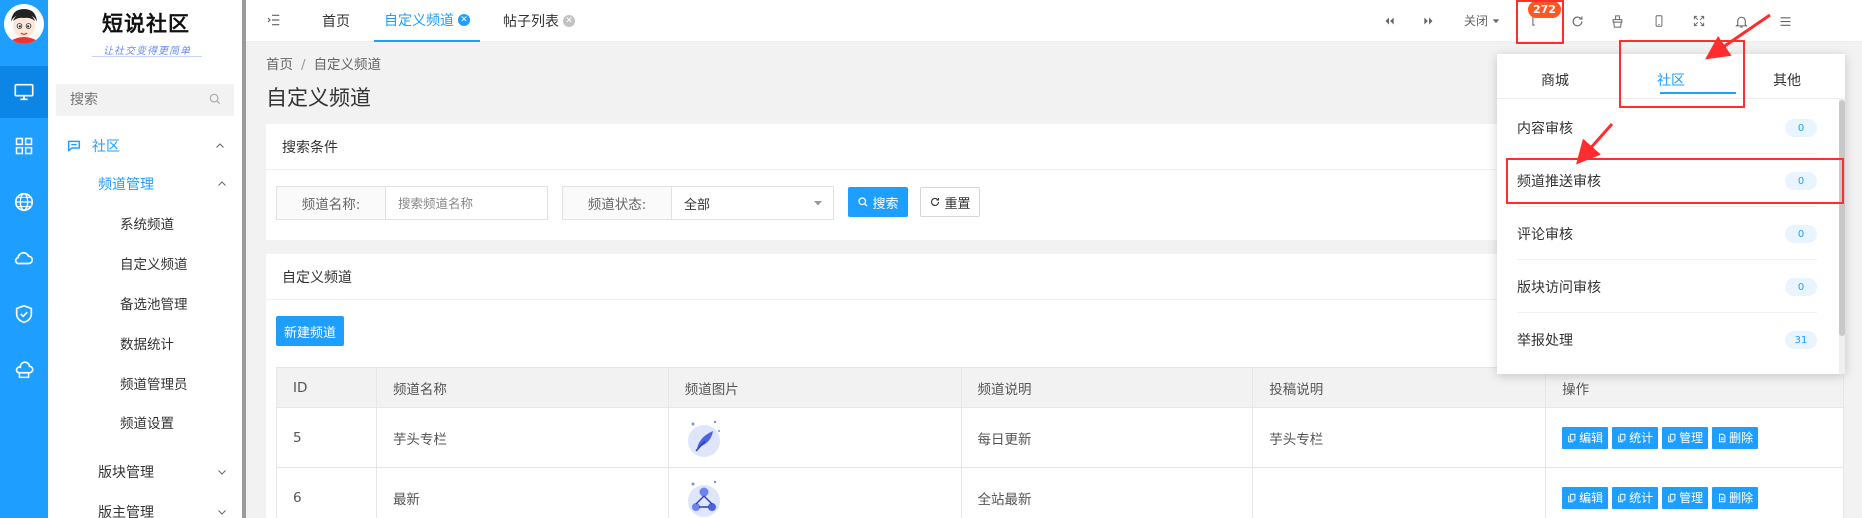 The image size is (1862, 518). I want to click on rail-cloud, so click(24, 258).